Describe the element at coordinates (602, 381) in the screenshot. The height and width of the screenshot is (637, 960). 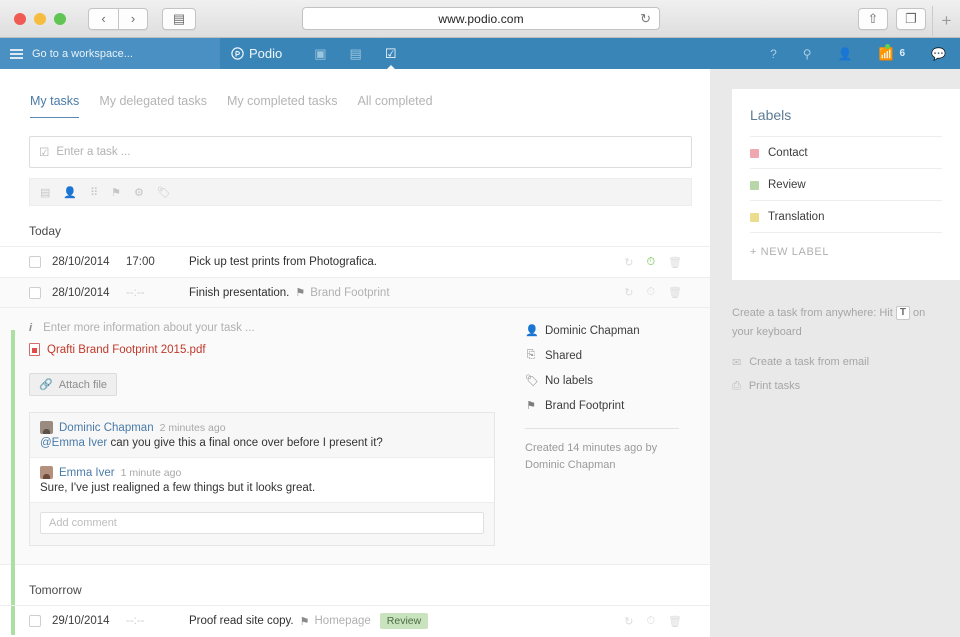
I see `meta-labels: 🏷 No labels` at that location.